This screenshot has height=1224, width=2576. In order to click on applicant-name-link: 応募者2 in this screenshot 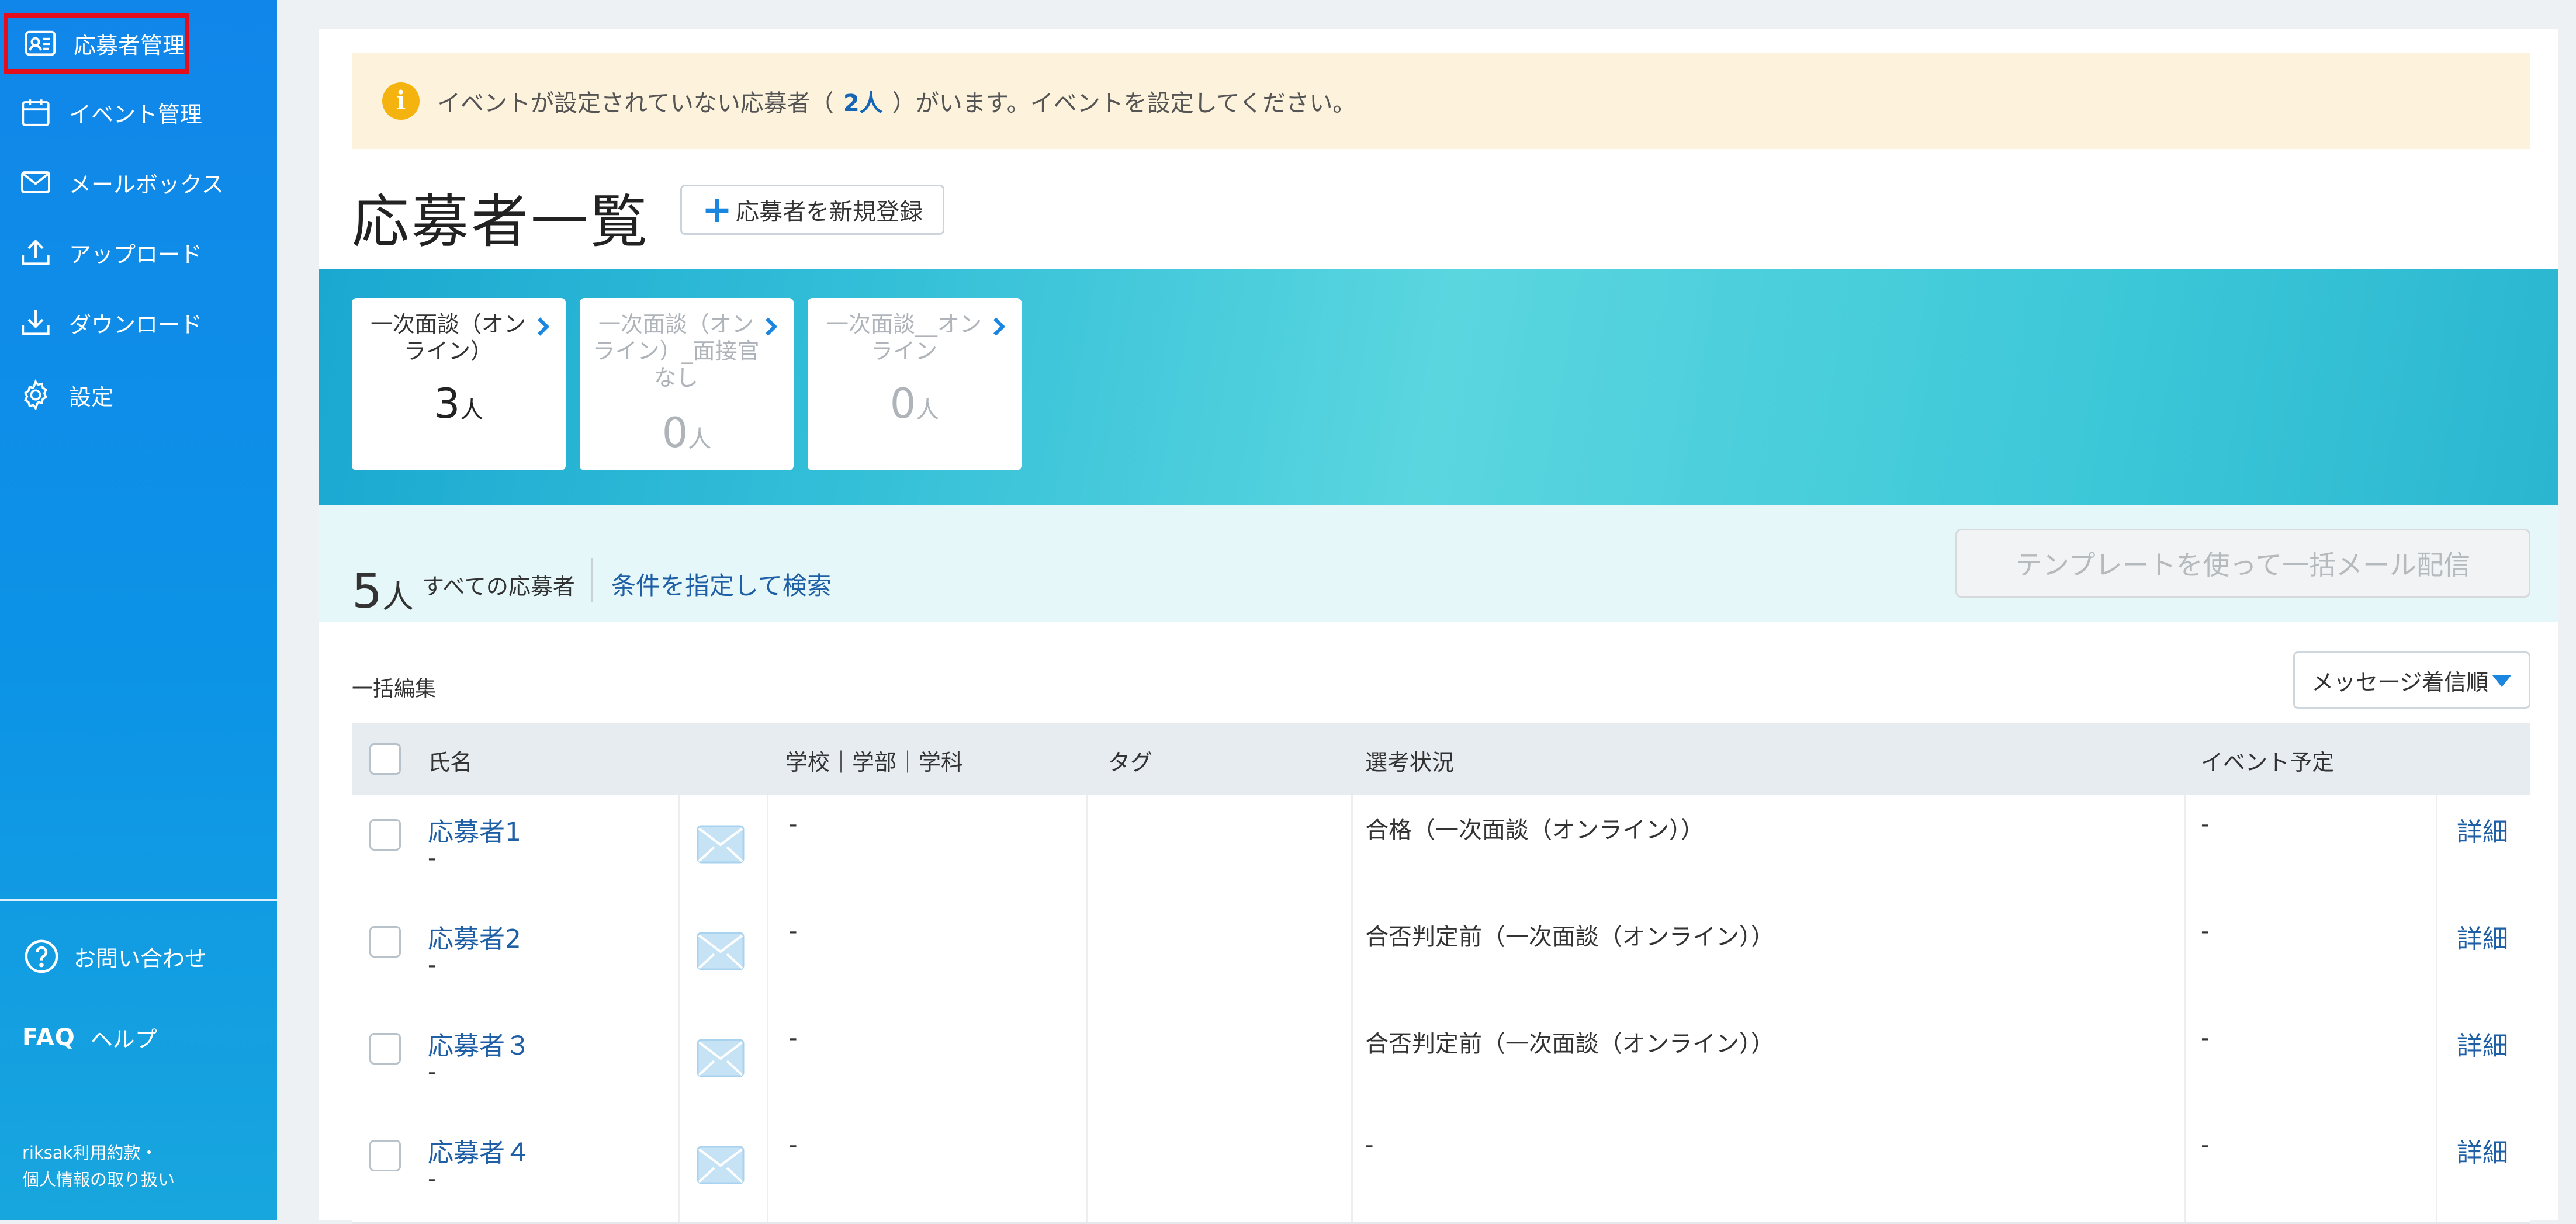, I will do `click(475, 936)`.